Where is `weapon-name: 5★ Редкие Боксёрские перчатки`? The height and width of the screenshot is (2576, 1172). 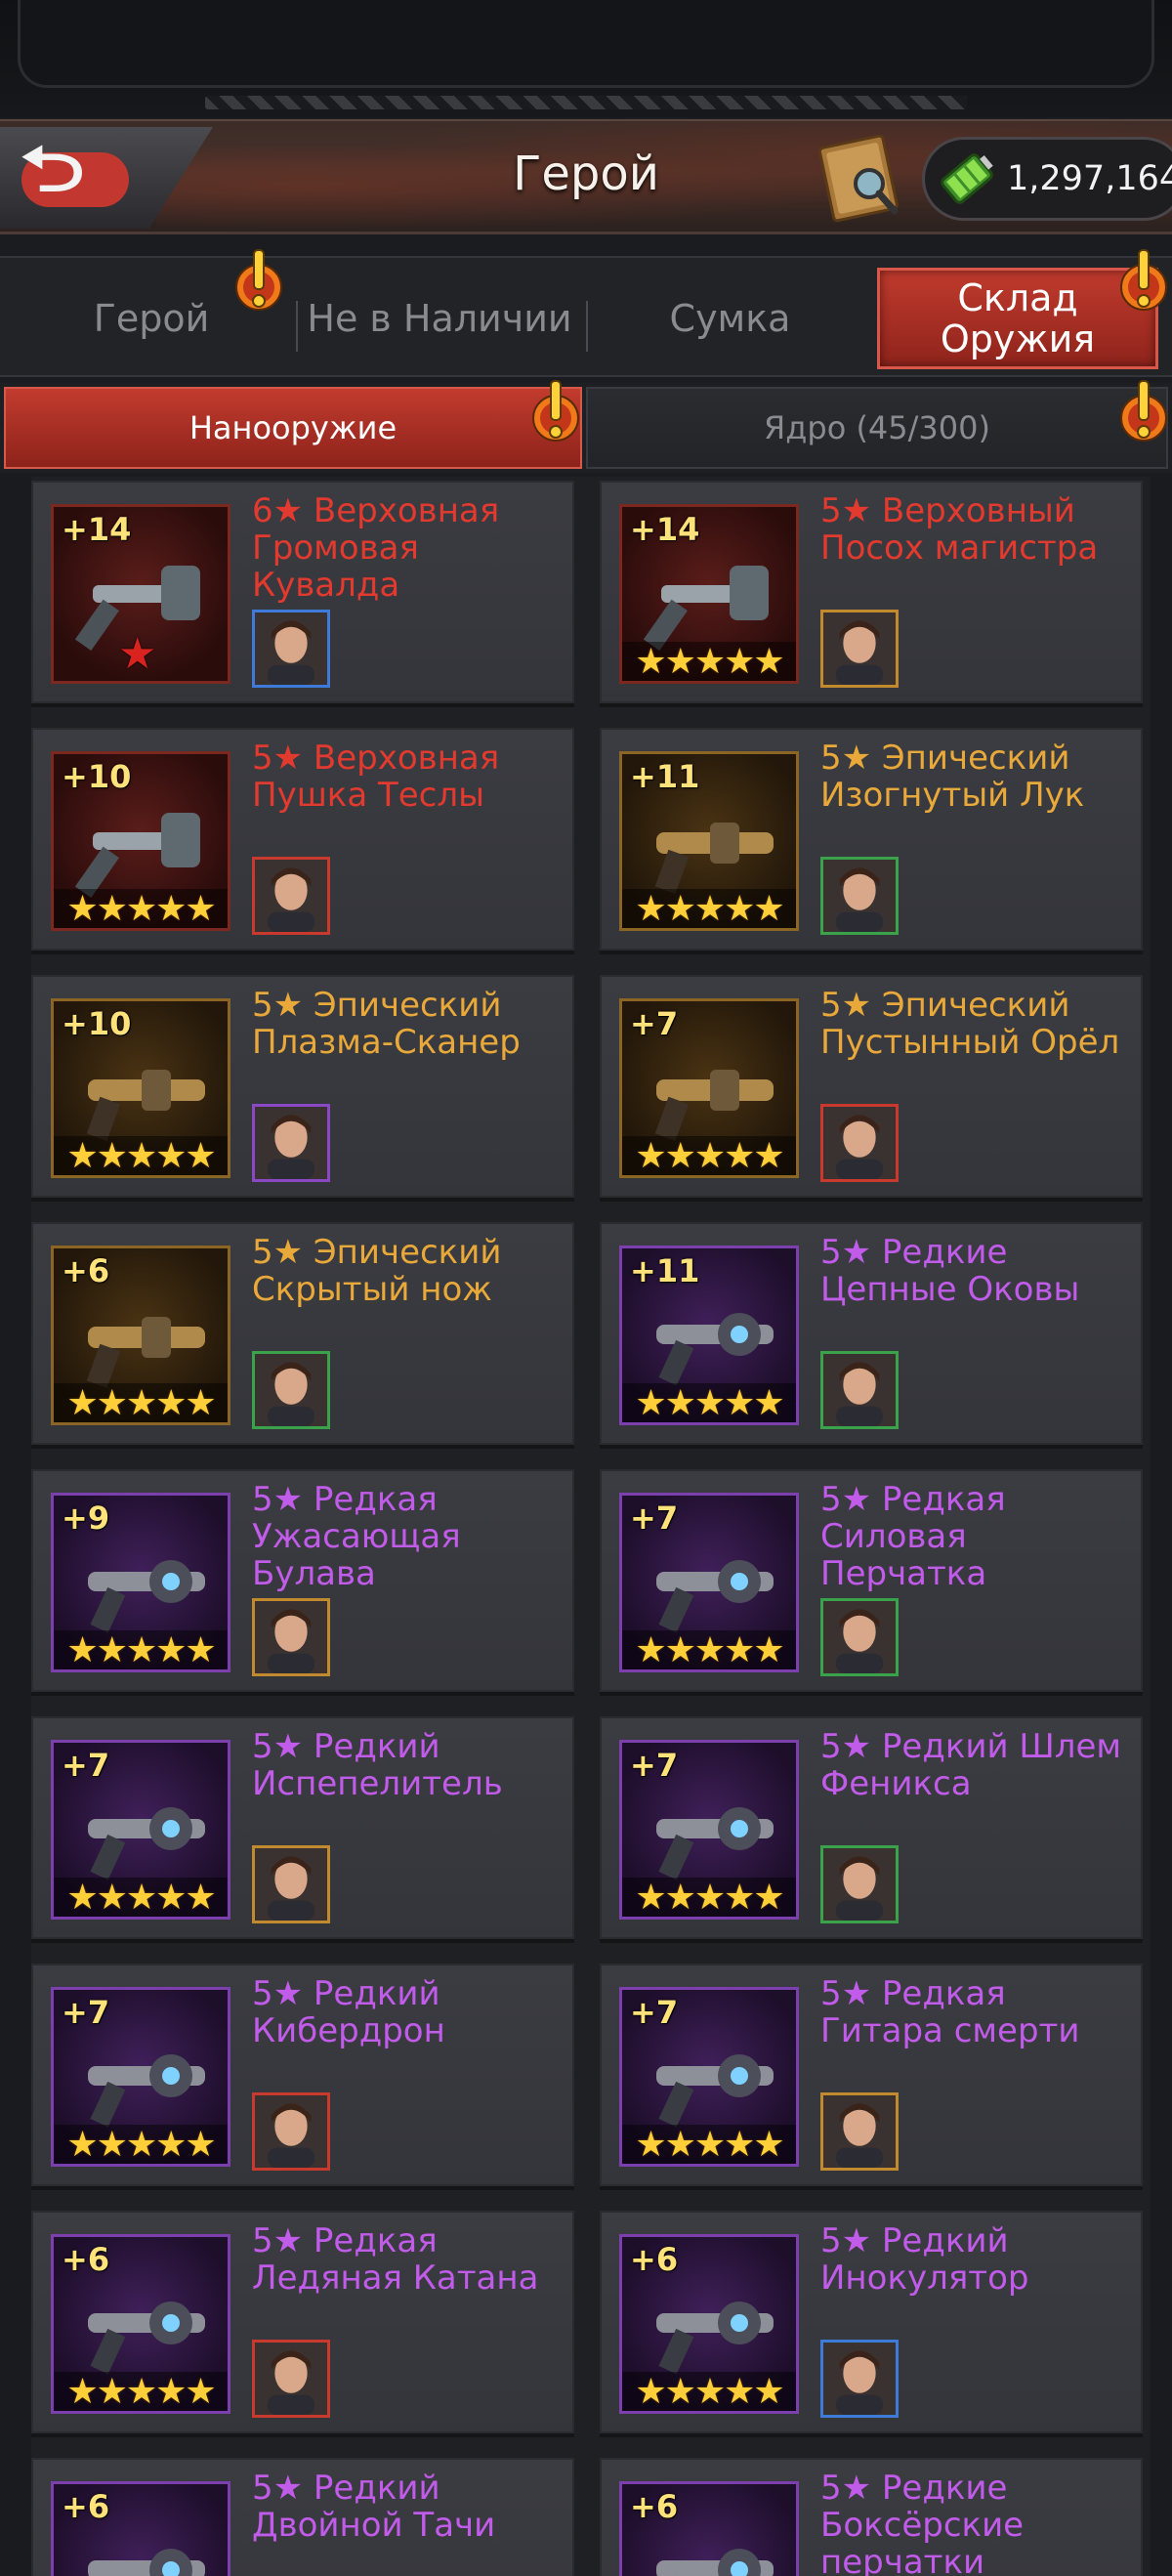 weapon-name: 5★ Редкие Боксёрские перчатки is located at coordinates (922, 2522).